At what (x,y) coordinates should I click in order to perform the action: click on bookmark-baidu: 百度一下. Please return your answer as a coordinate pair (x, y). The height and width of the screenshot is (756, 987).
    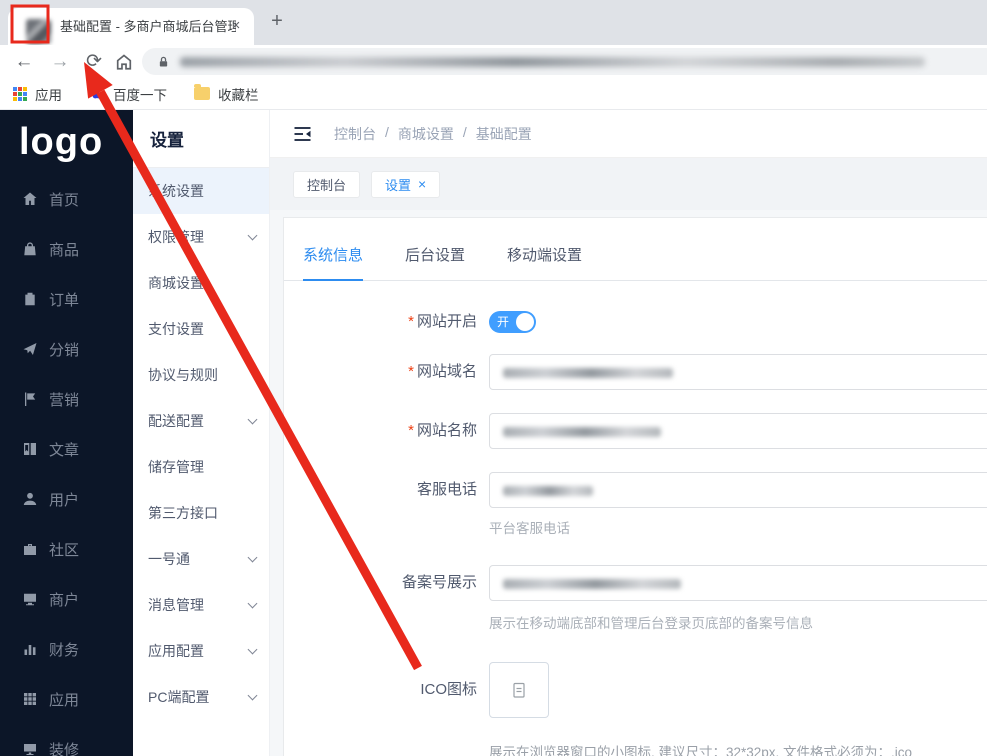
    Looking at the image, I should click on (128, 94).